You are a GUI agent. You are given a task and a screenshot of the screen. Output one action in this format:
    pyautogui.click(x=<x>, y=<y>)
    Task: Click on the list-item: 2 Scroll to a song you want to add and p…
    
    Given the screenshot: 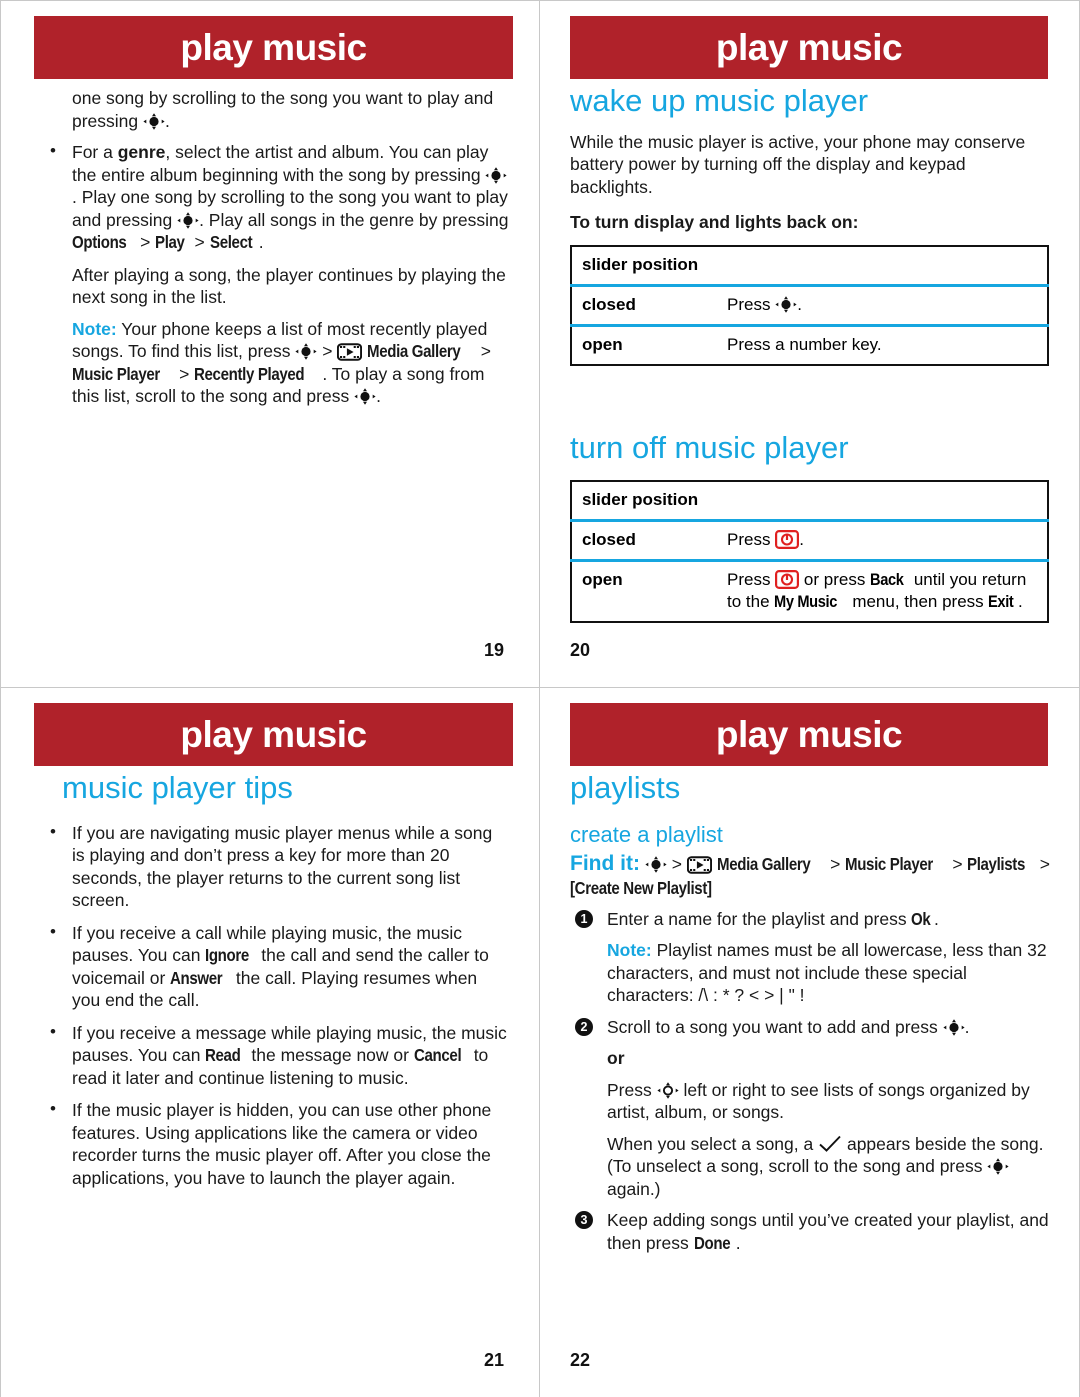 What is the action you would take?
    pyautogui.click(x=811, y=1108)
    